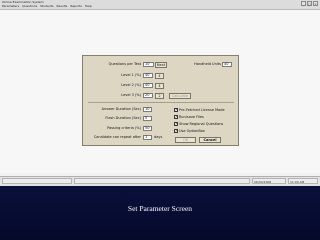  I want to click on pre-fetched-license-label: Pre-Fetched License Mode, so click(202, 109).